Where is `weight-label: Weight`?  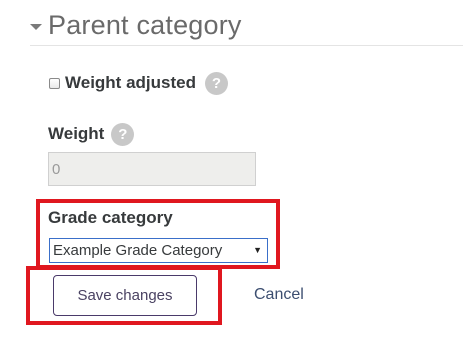
weight-label: Weight is located at coordinates (76, 133).